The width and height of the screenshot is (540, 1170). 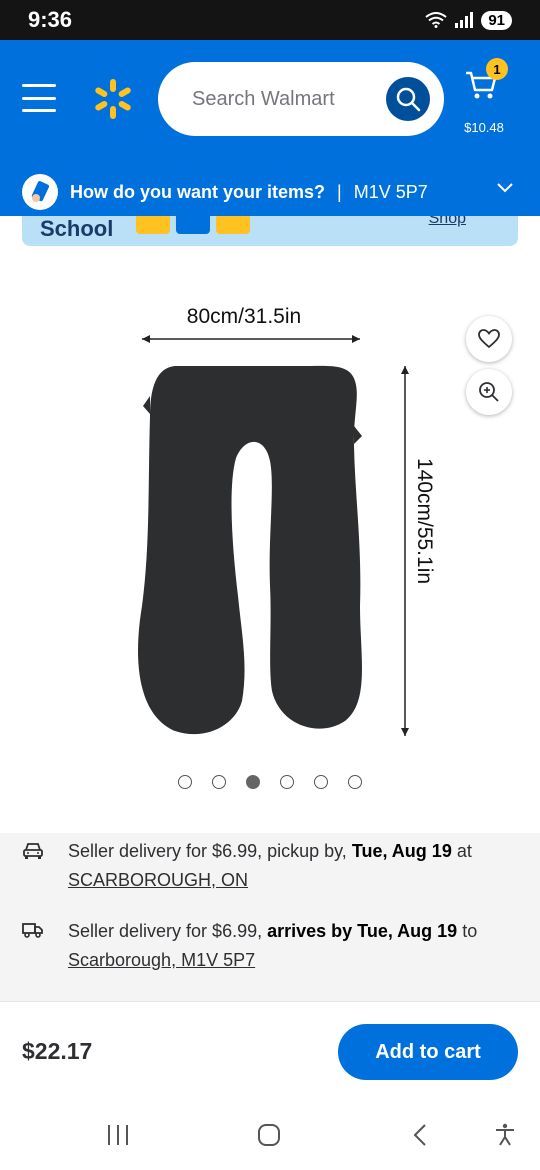 I want to click on status-icons: 91, so click(x=468, y=20).